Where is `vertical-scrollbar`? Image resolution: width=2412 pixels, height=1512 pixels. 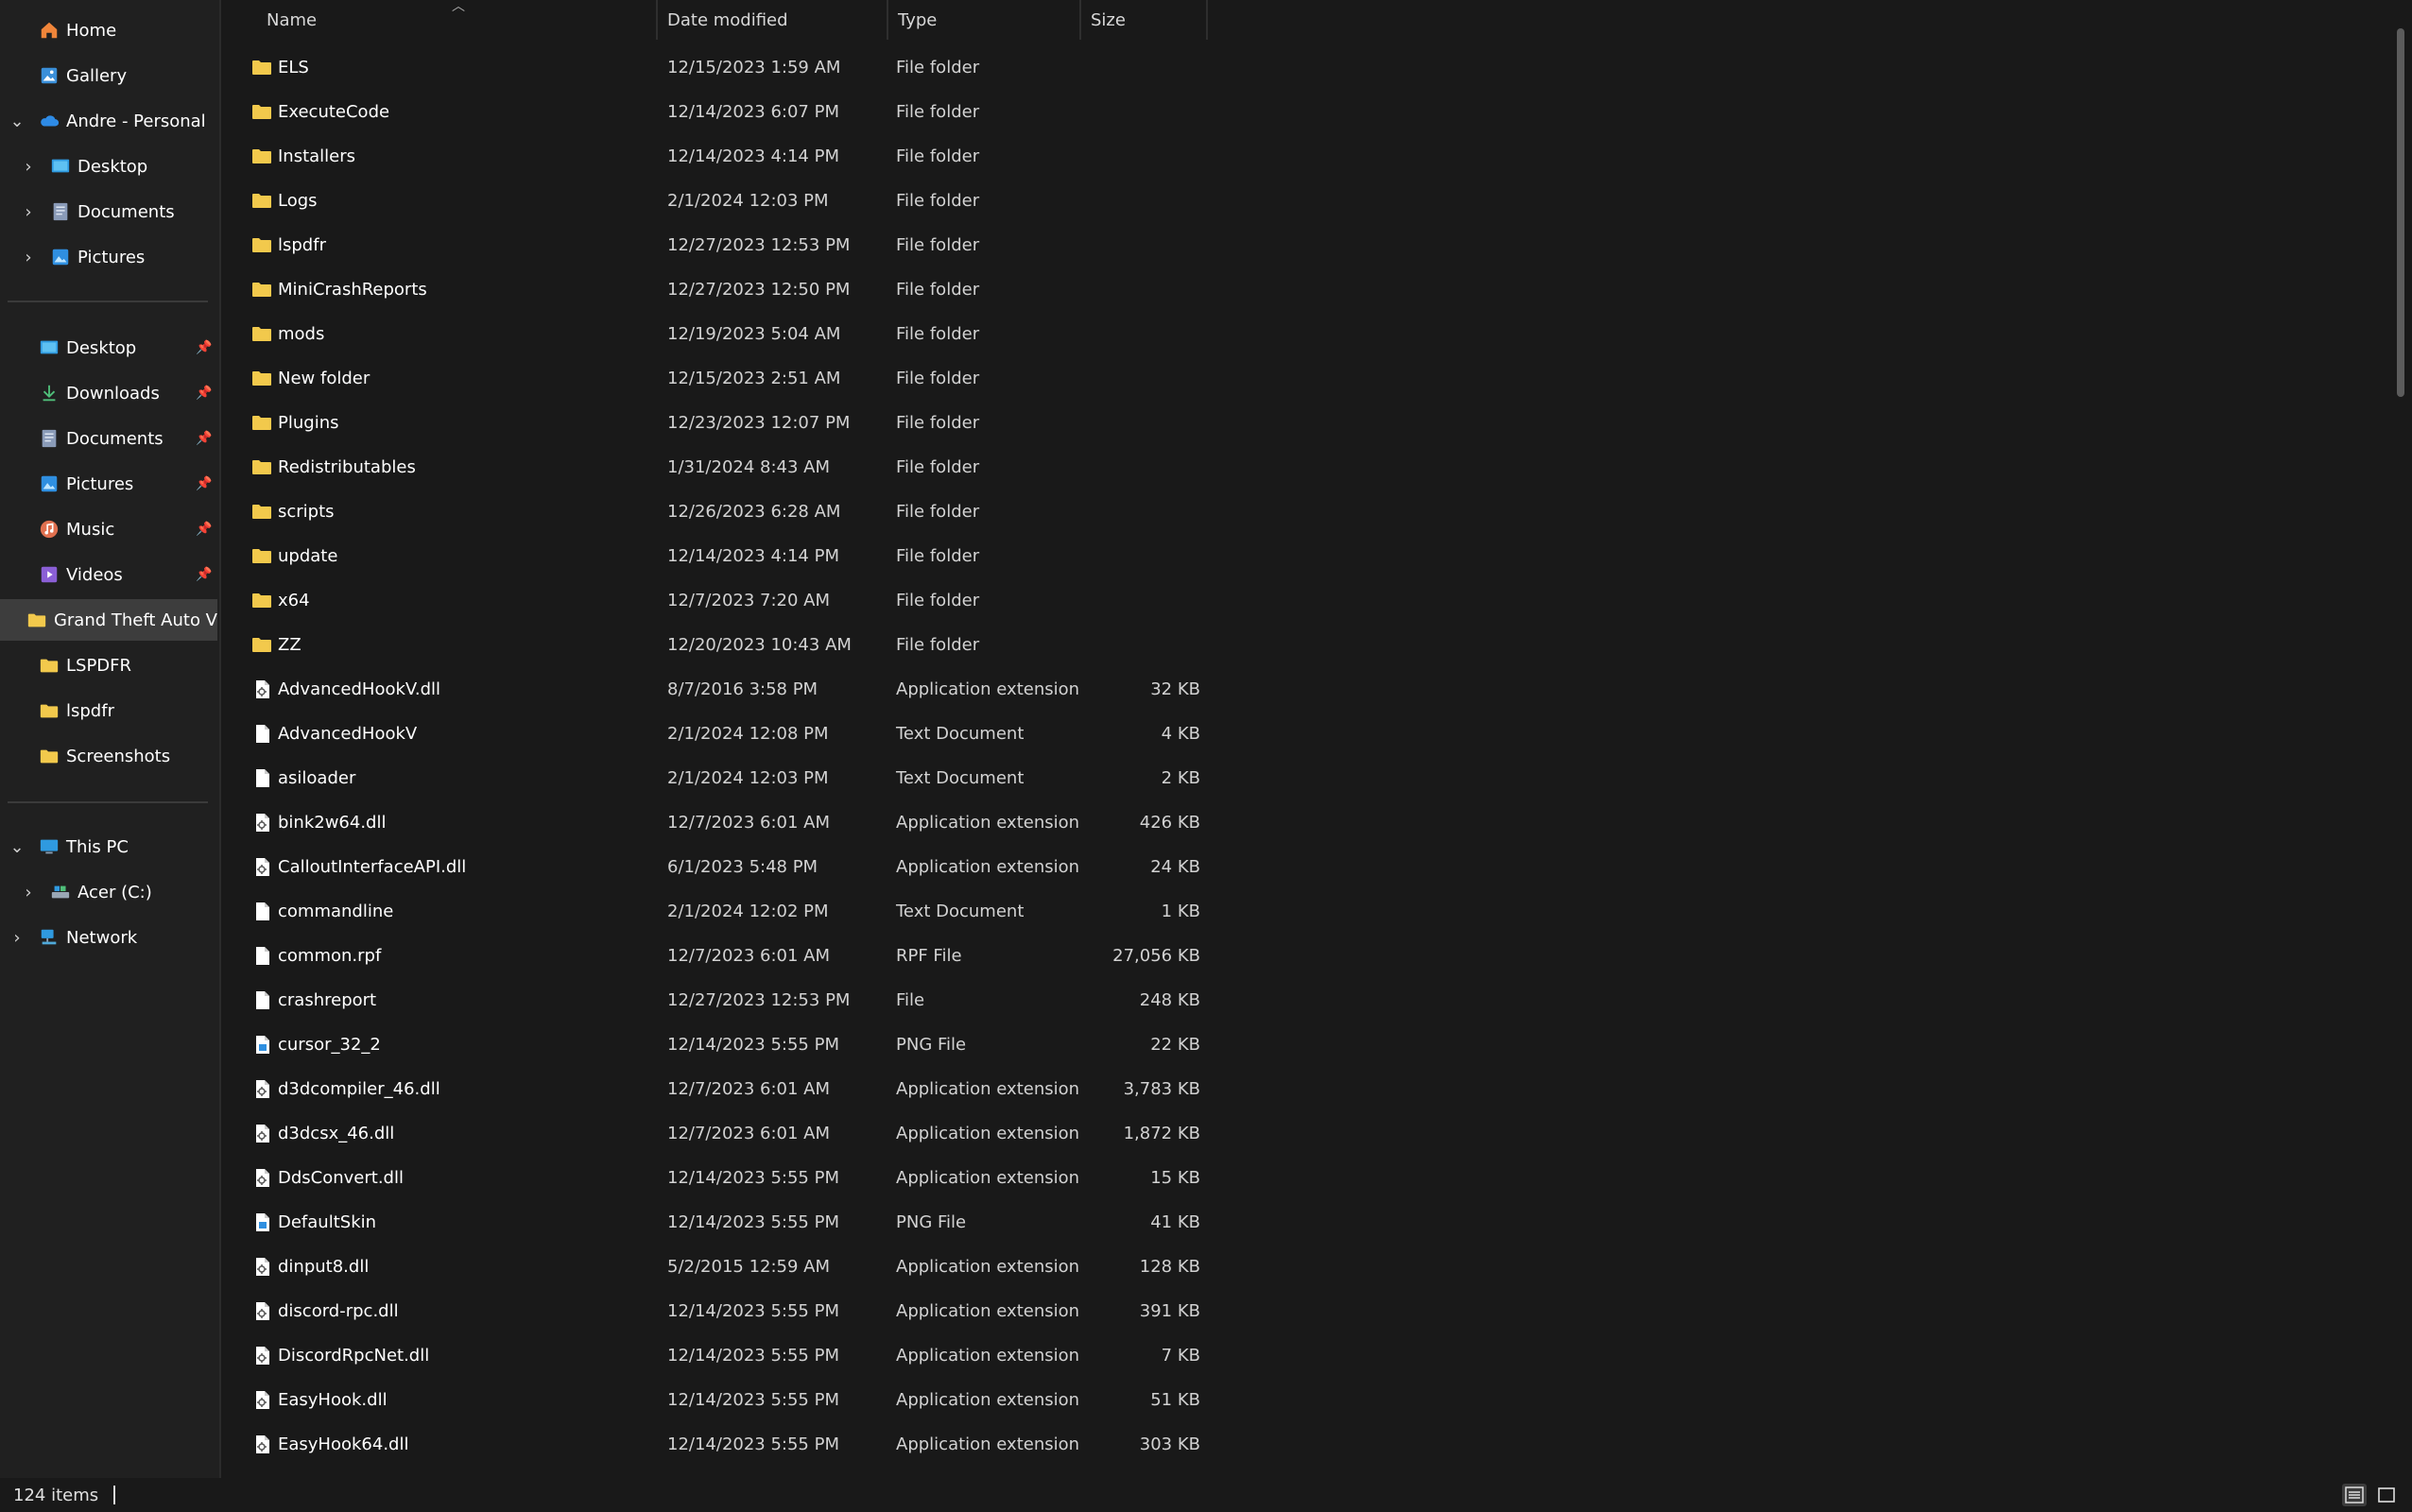
vertical-scrollbar is located at coordinates (2400, 212).